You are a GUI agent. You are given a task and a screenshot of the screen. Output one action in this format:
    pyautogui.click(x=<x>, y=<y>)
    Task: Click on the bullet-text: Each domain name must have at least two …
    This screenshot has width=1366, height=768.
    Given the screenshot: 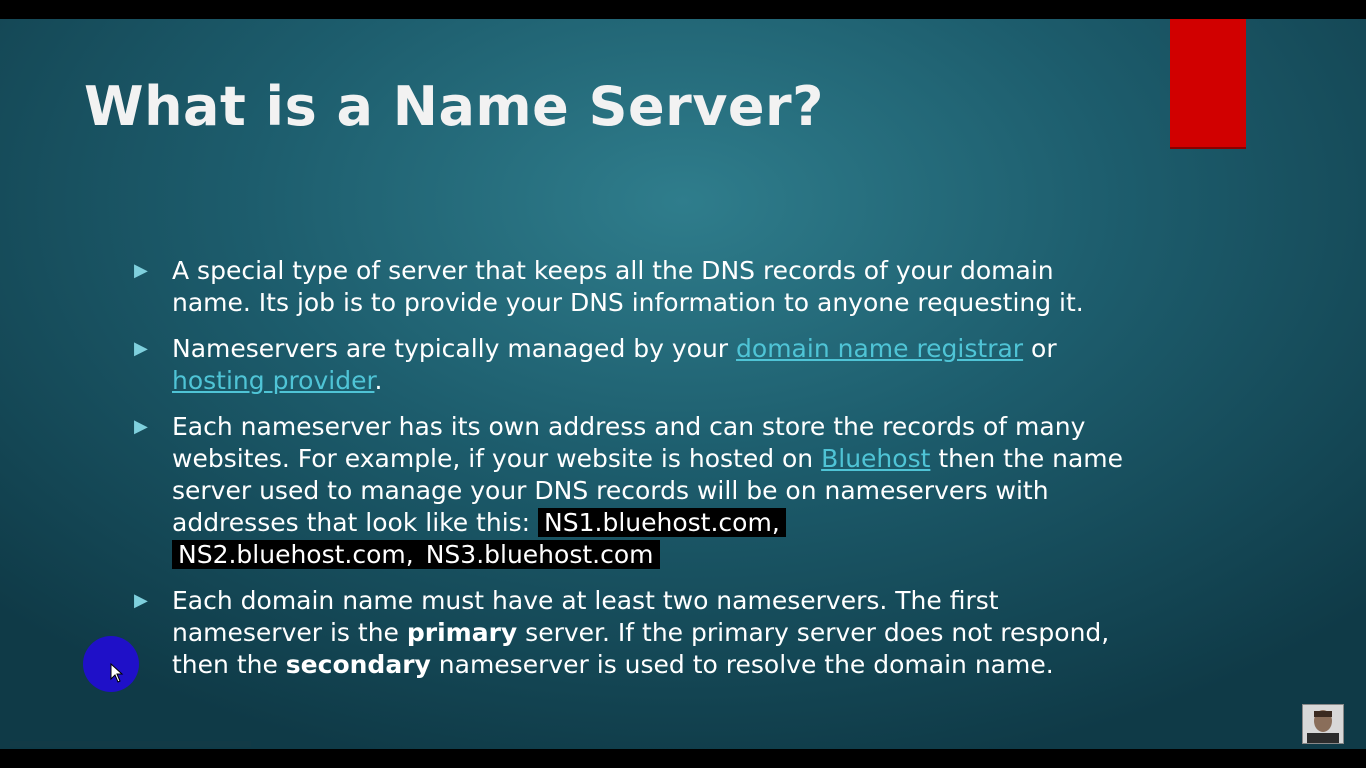 What is the action you would take?
    pyautogui.click(x=641, y=632)
    